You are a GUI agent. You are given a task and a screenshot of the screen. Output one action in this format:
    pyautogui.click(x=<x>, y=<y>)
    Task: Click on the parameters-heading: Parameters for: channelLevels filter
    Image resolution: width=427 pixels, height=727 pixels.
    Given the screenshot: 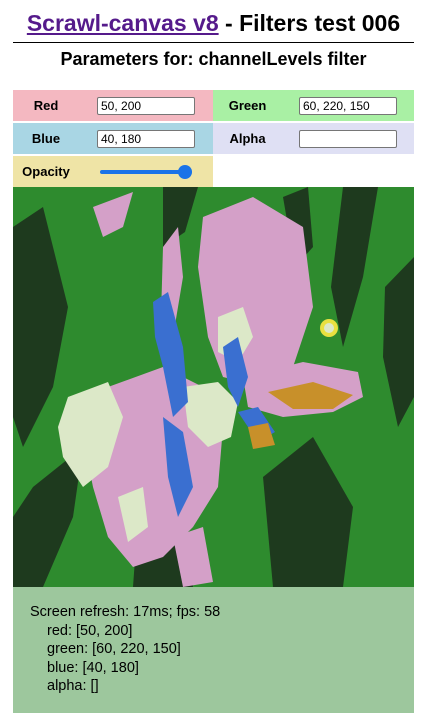 What is the action you would take?
    pyautogui.click(x=213, y=59)
    